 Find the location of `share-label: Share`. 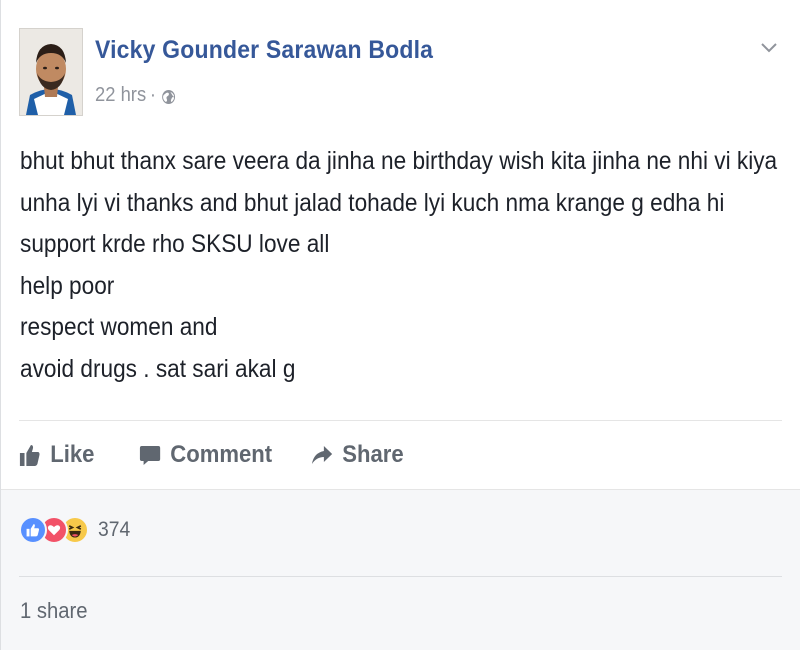

share-label: Share is located at coordinates (373, 454).